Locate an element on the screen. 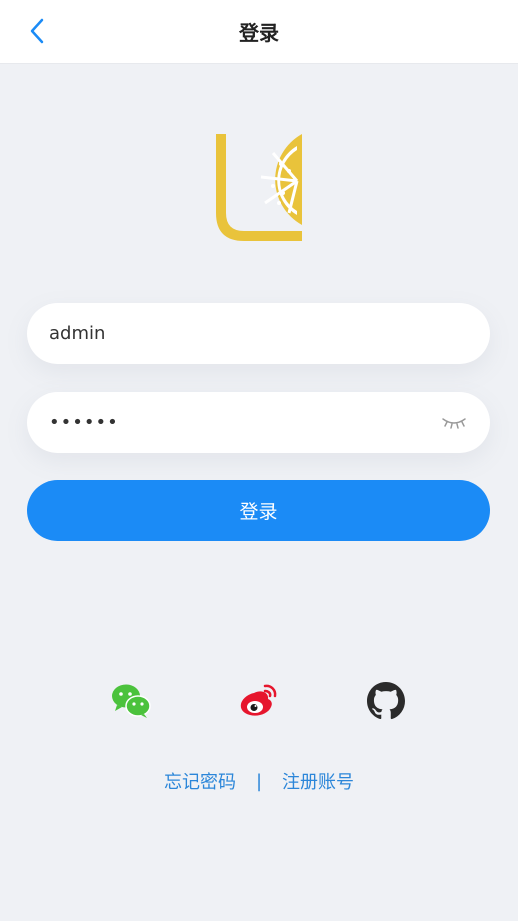  auth-links: 忘记密码 | 注册账号 is located at coordinates (259, 781).